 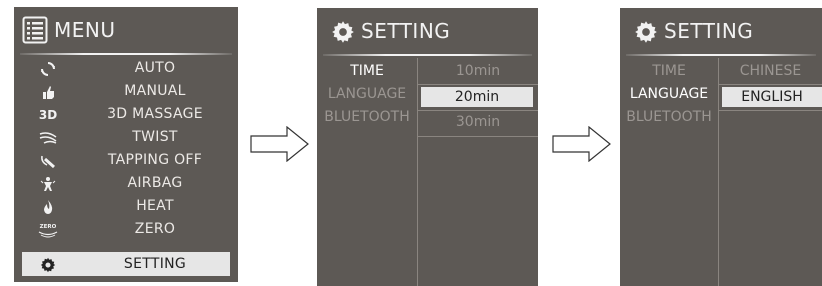 I want to click on menu-item-tapping-off: TAPPING OFF, so click(x=126, y=160).